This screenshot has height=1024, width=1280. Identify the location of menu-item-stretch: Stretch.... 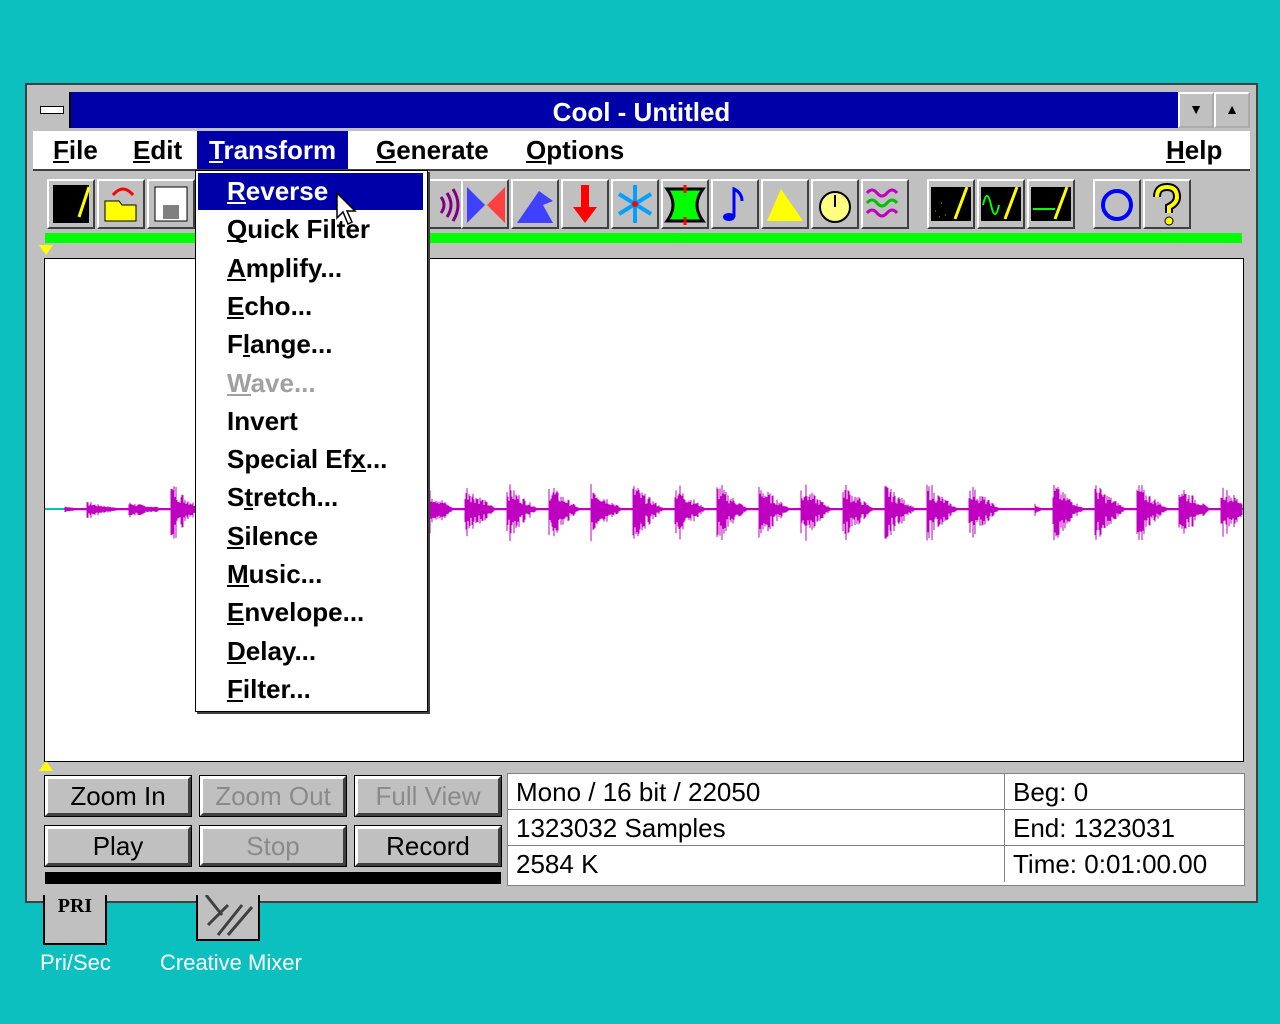
(310, 497).